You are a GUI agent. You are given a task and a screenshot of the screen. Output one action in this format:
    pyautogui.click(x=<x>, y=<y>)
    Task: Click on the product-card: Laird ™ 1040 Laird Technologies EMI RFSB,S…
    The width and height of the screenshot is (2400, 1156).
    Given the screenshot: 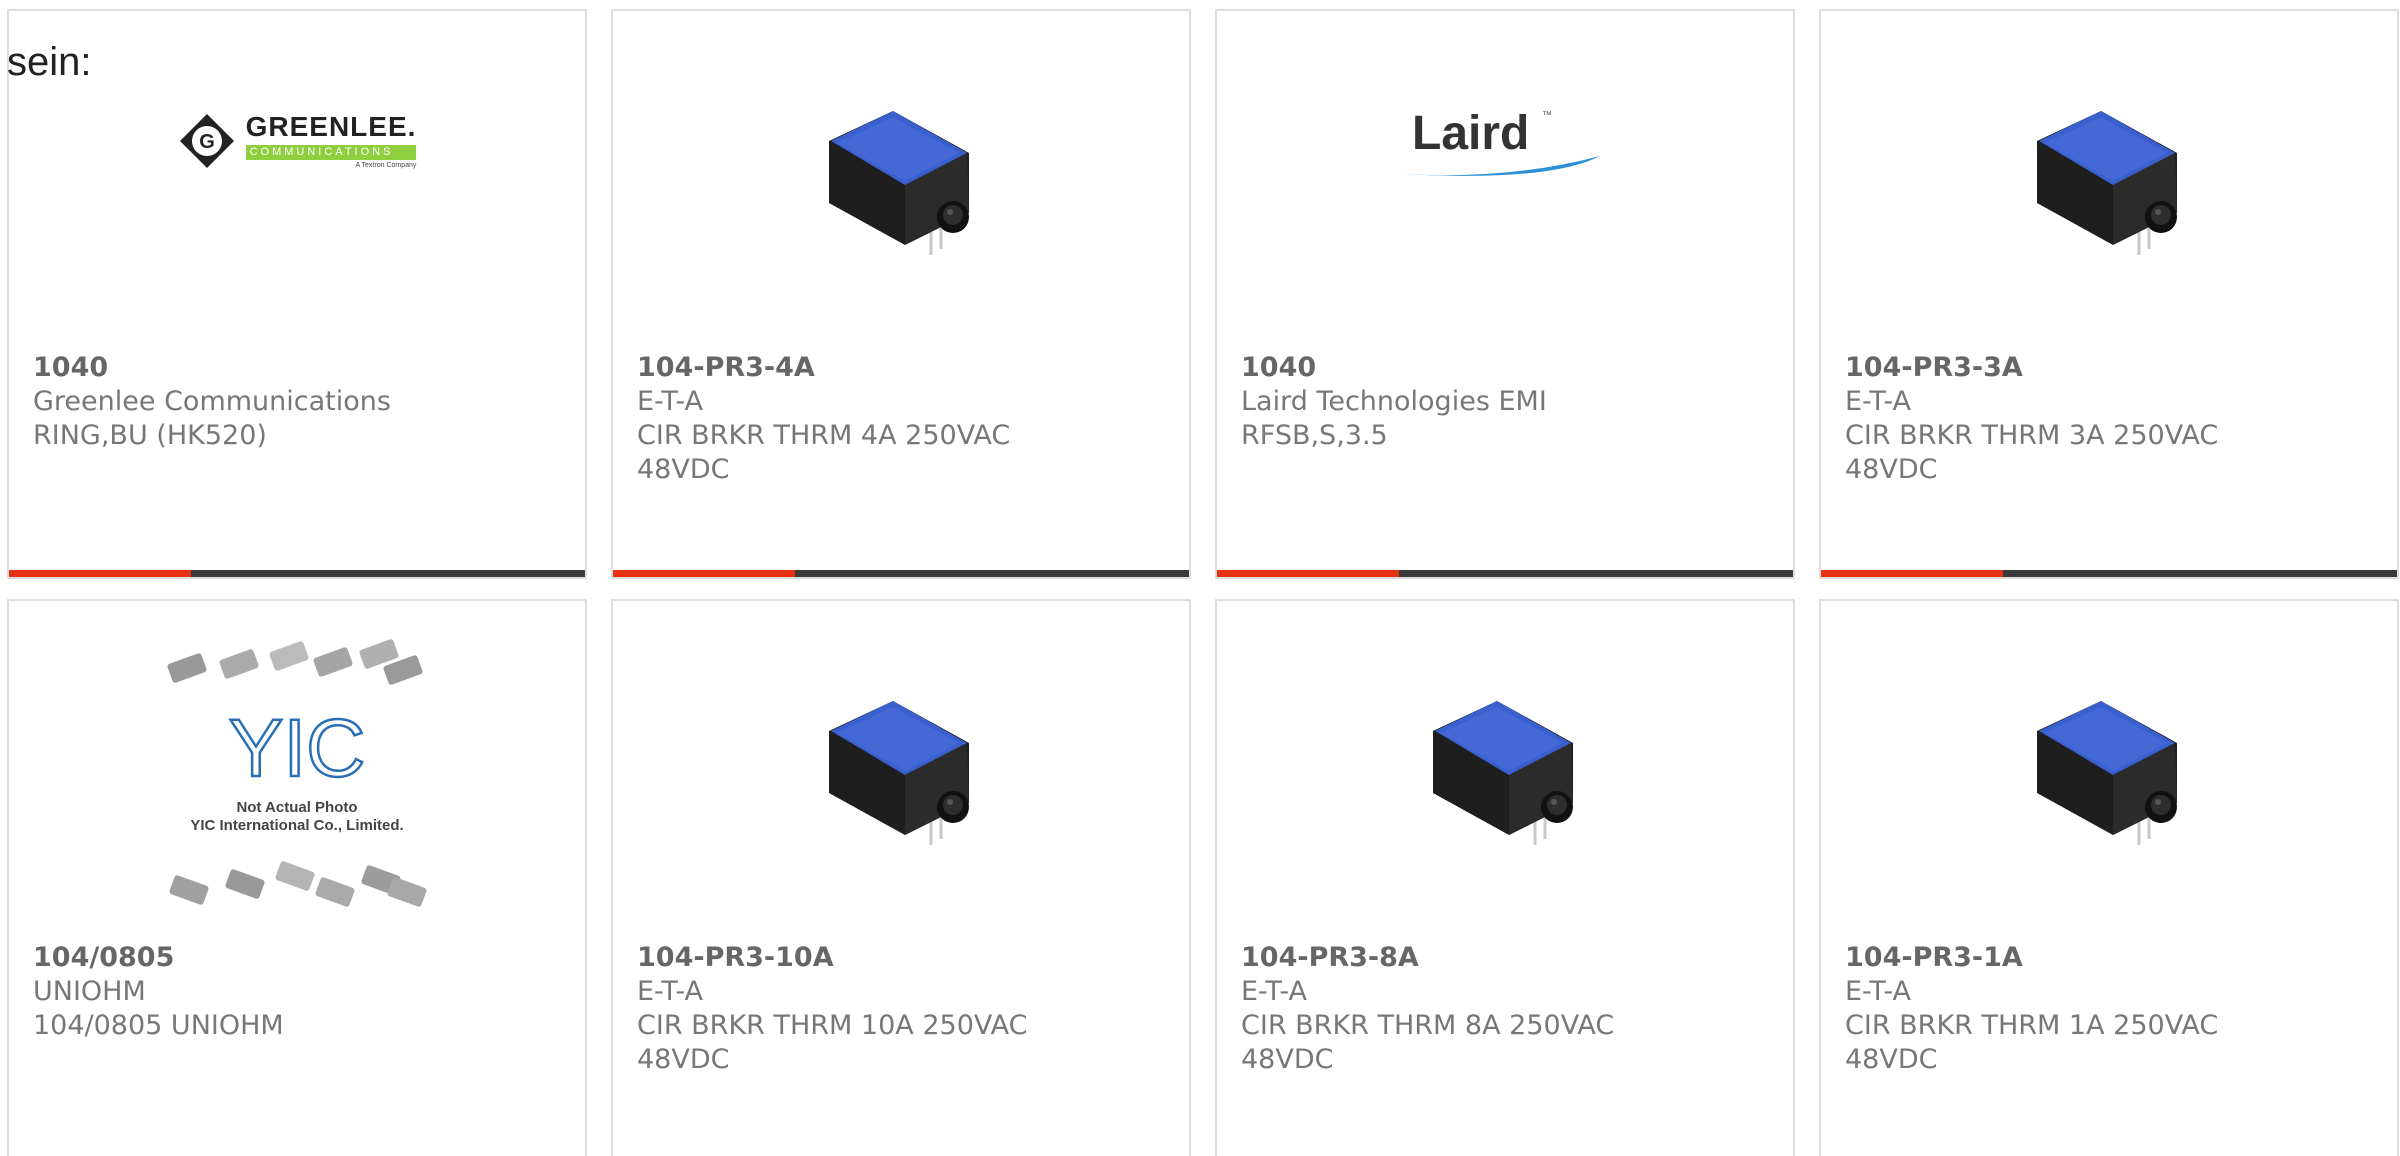 What is the action you would take?
    pyautogui.click(x=1505, y=294)
    